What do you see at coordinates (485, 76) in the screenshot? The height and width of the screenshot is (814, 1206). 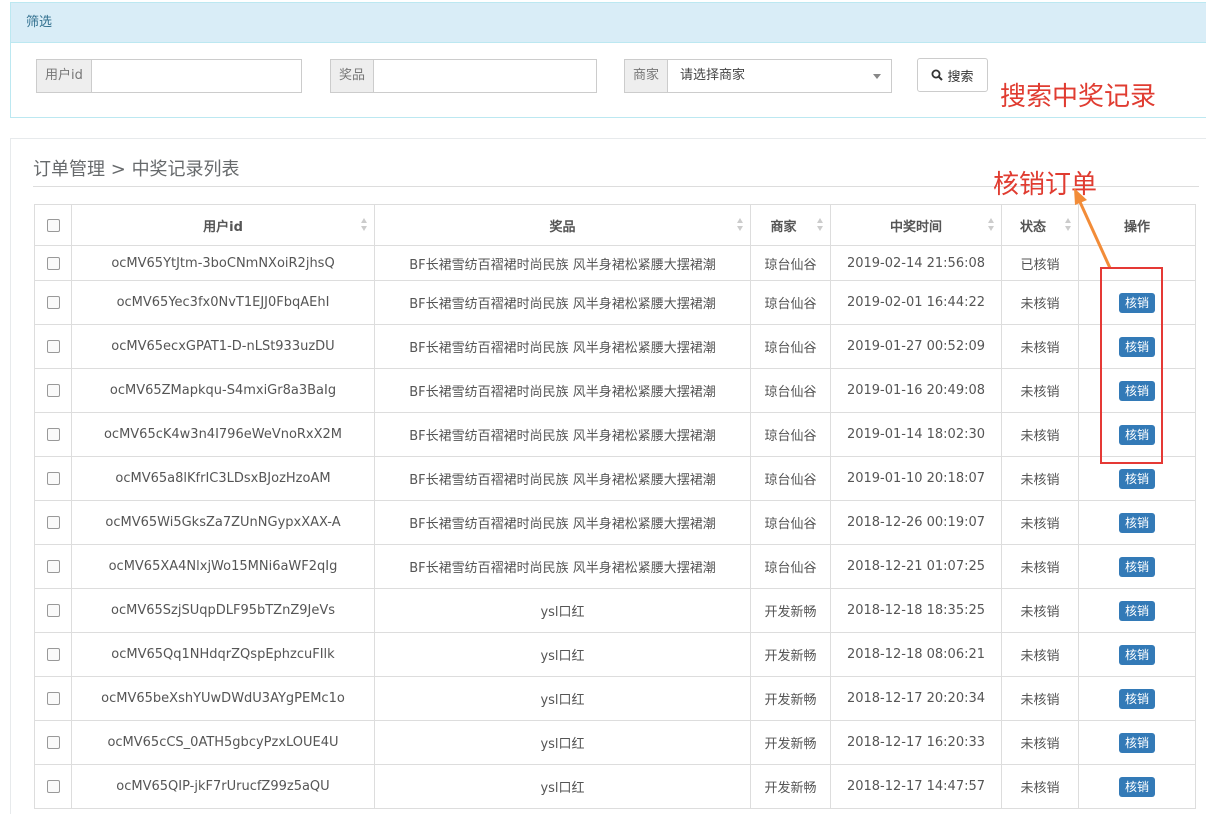 I see `prize-input` at bounding box center [485, 76].